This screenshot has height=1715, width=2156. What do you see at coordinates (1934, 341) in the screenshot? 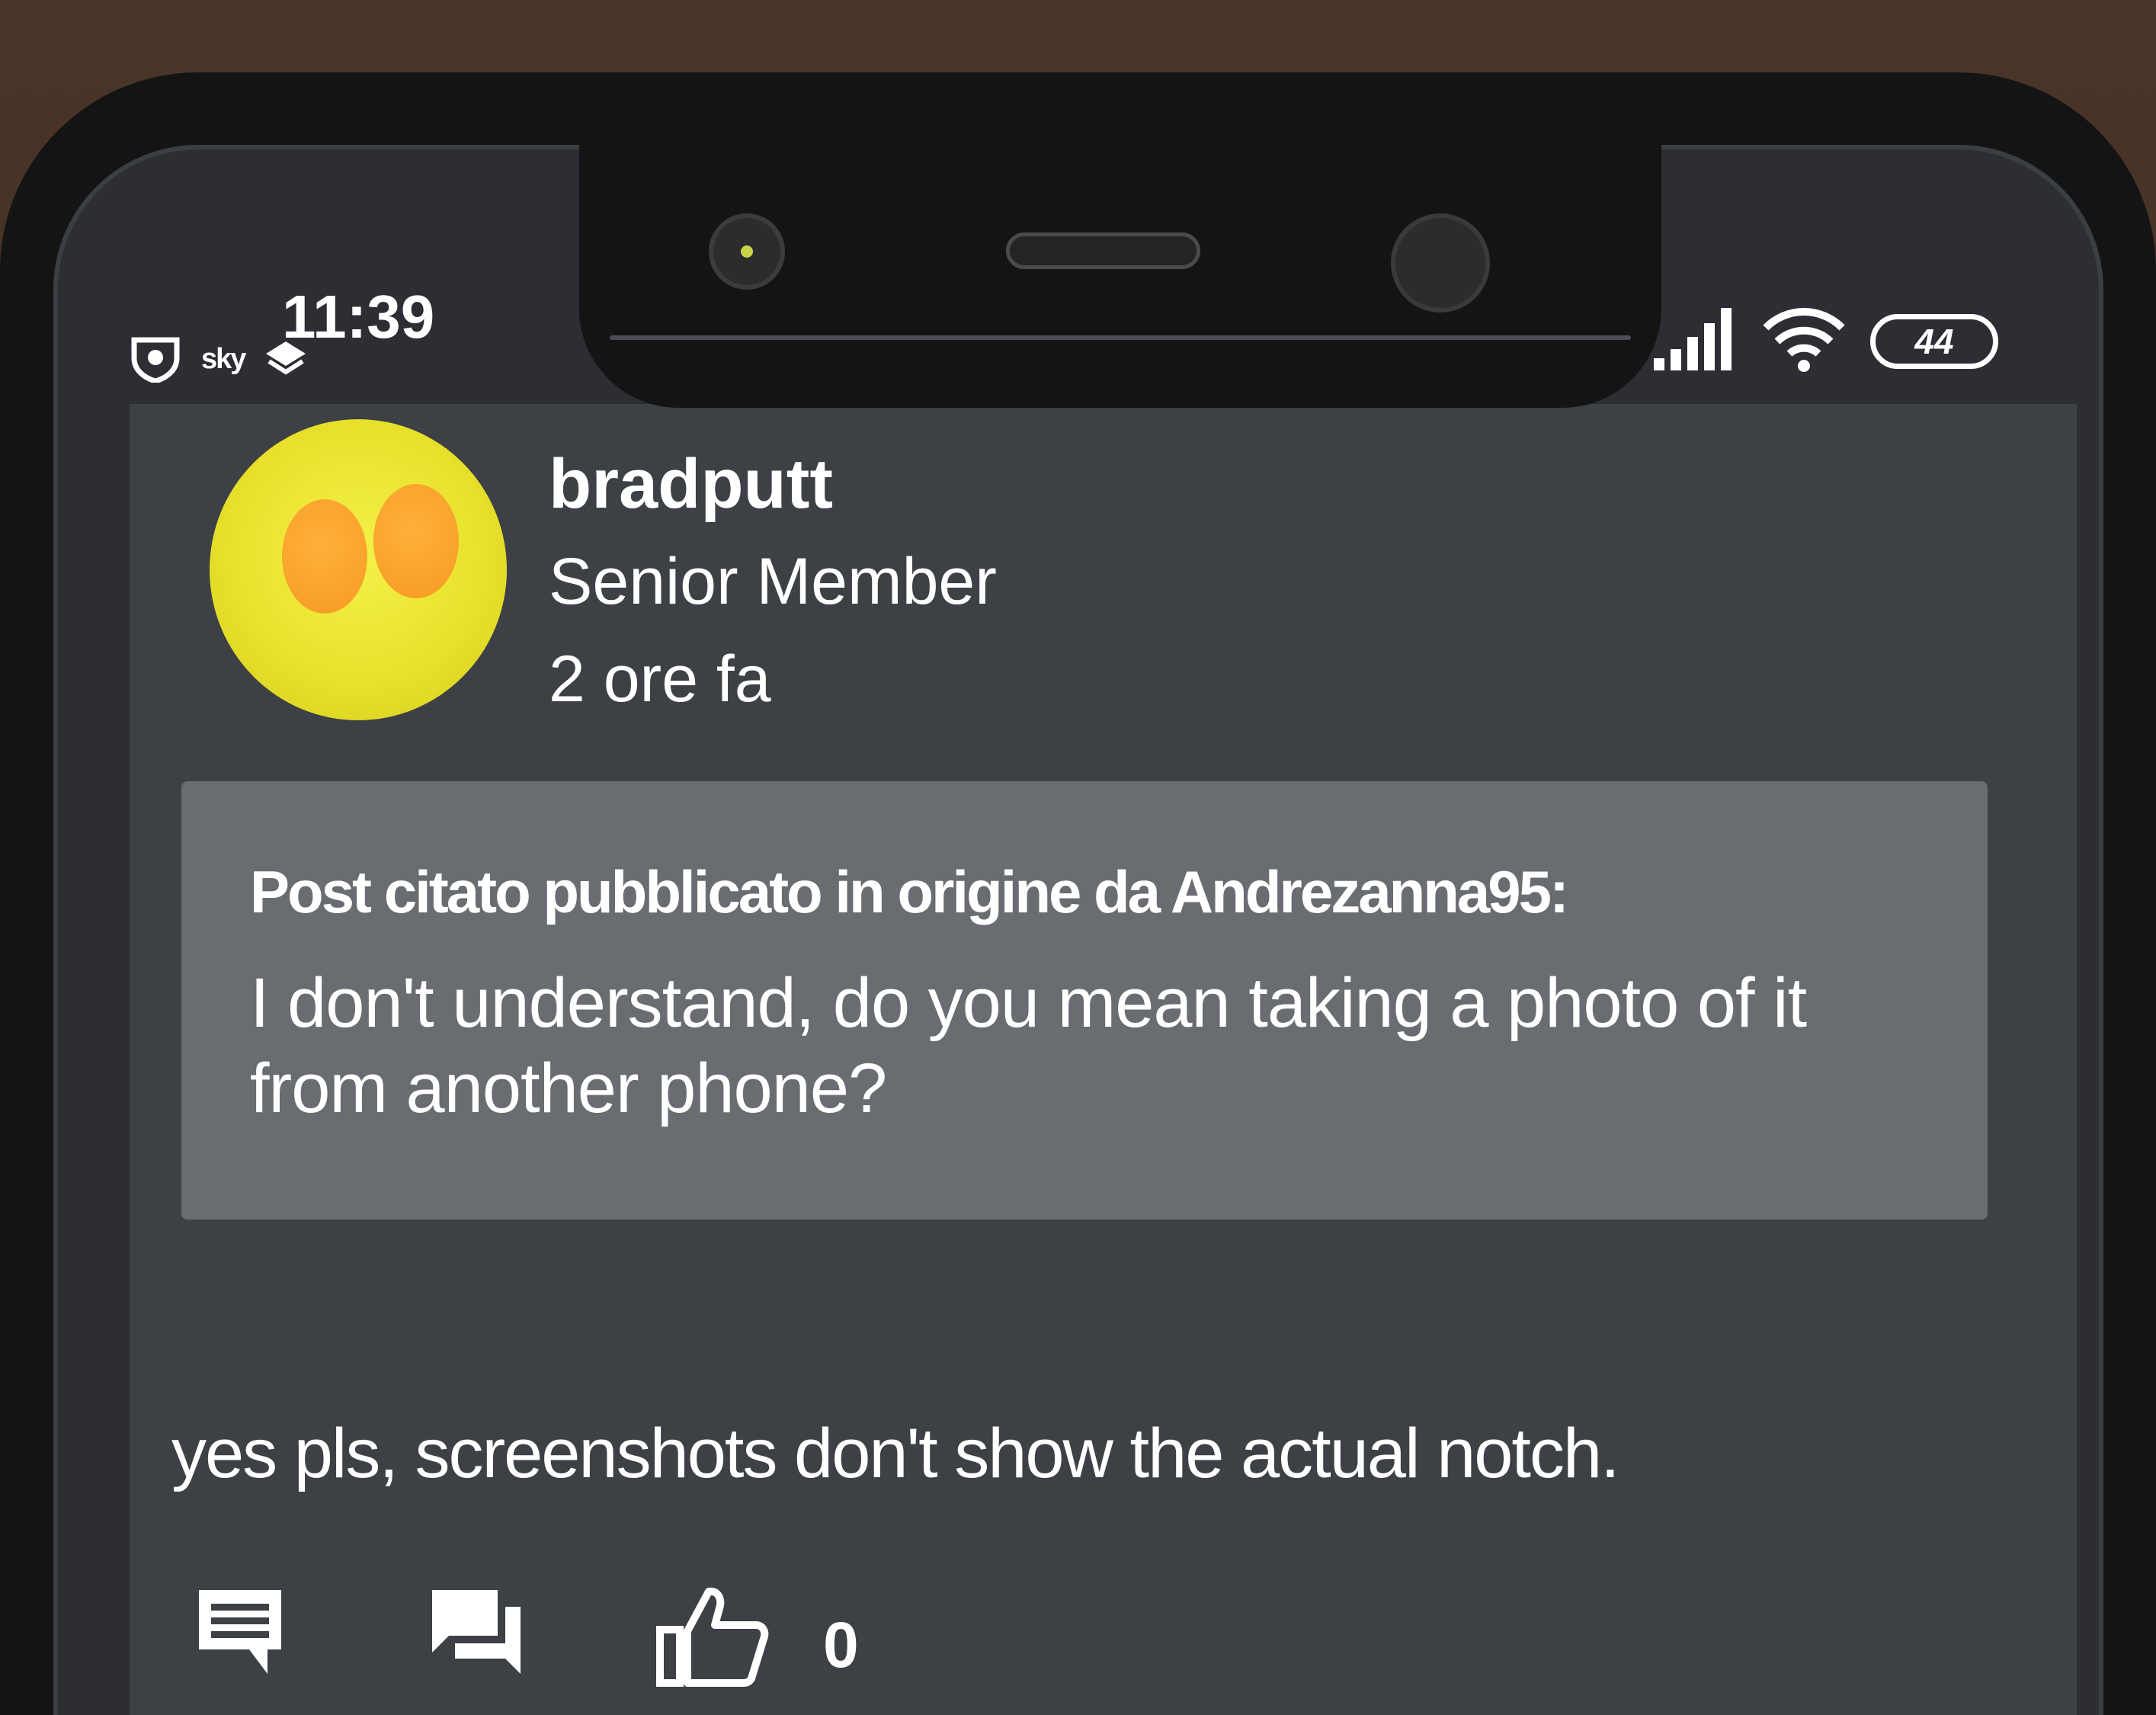
I see `battery-indicator: 44` at bounding box center [1934, 341].